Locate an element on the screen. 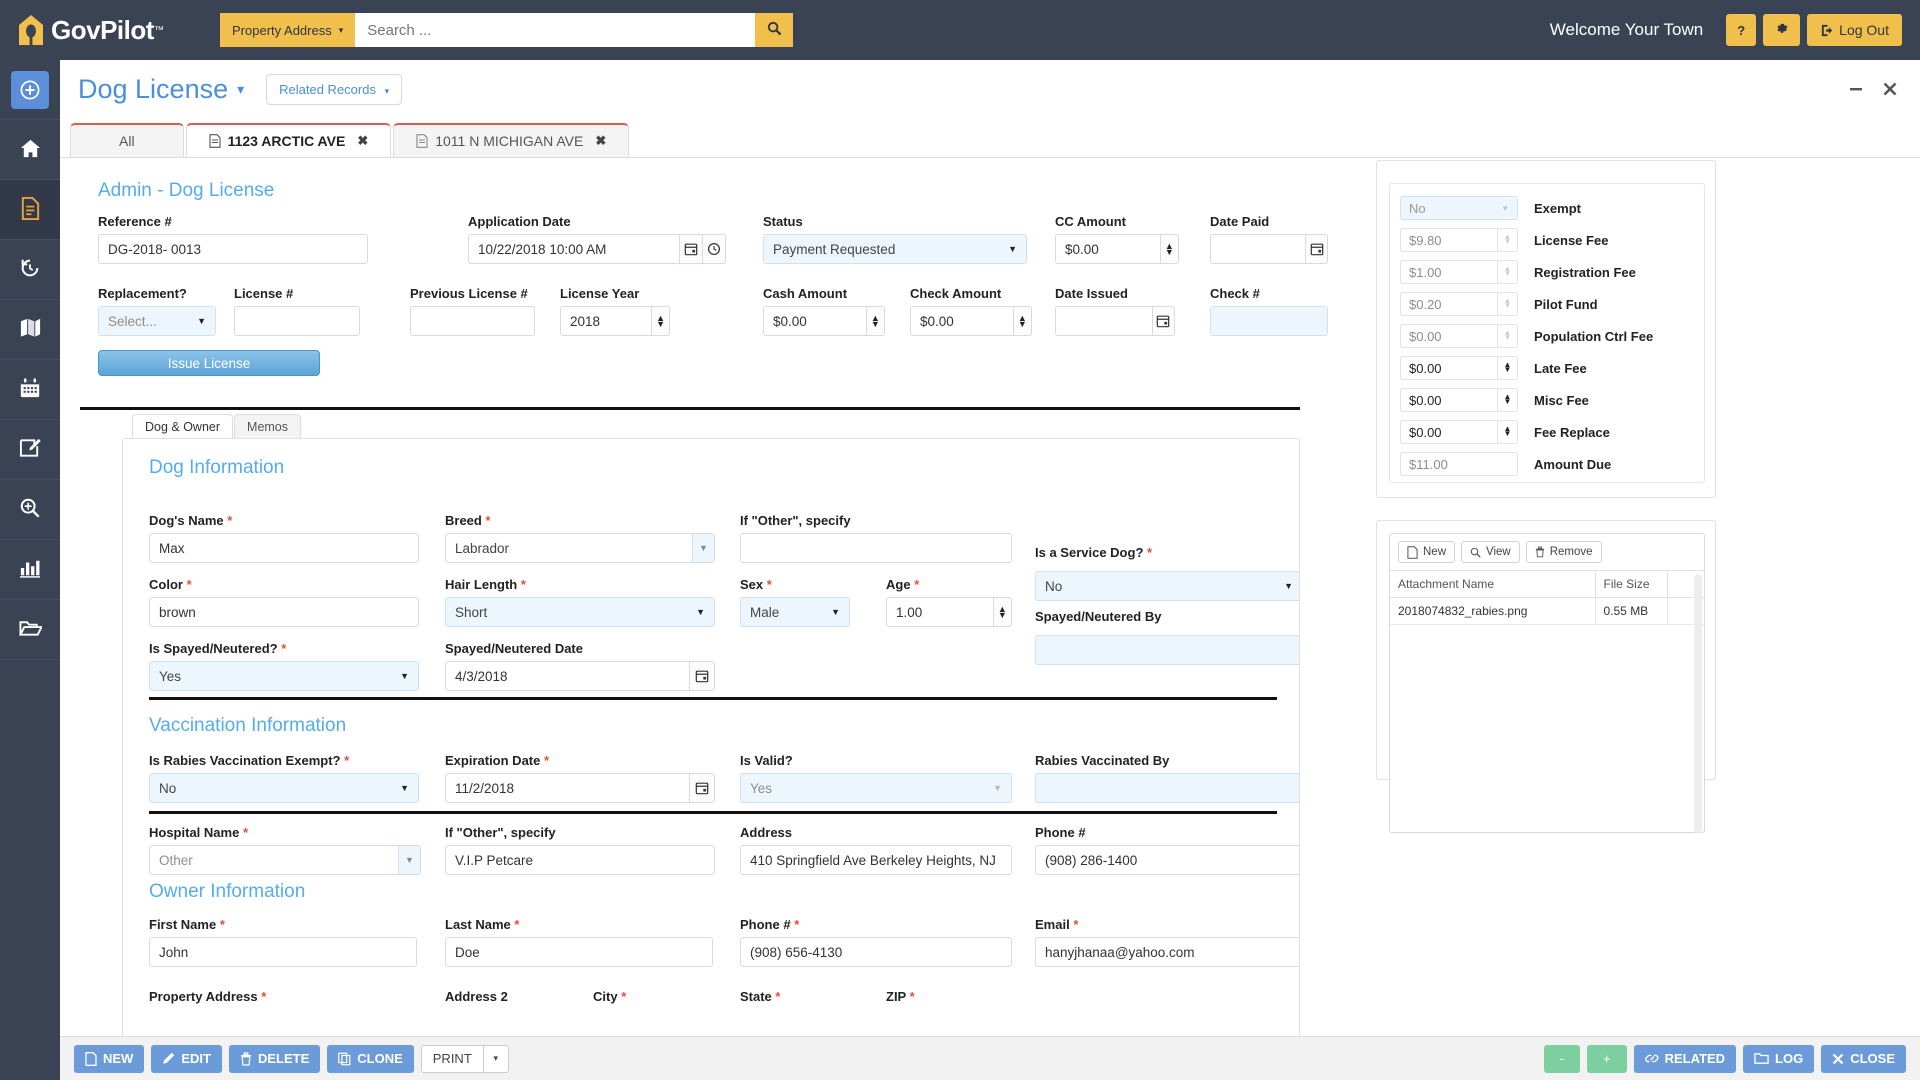 This screenshot has width=1920, height=1080. related-records-dropdown: Related Records ▾ is located at coordinates (334, 89).